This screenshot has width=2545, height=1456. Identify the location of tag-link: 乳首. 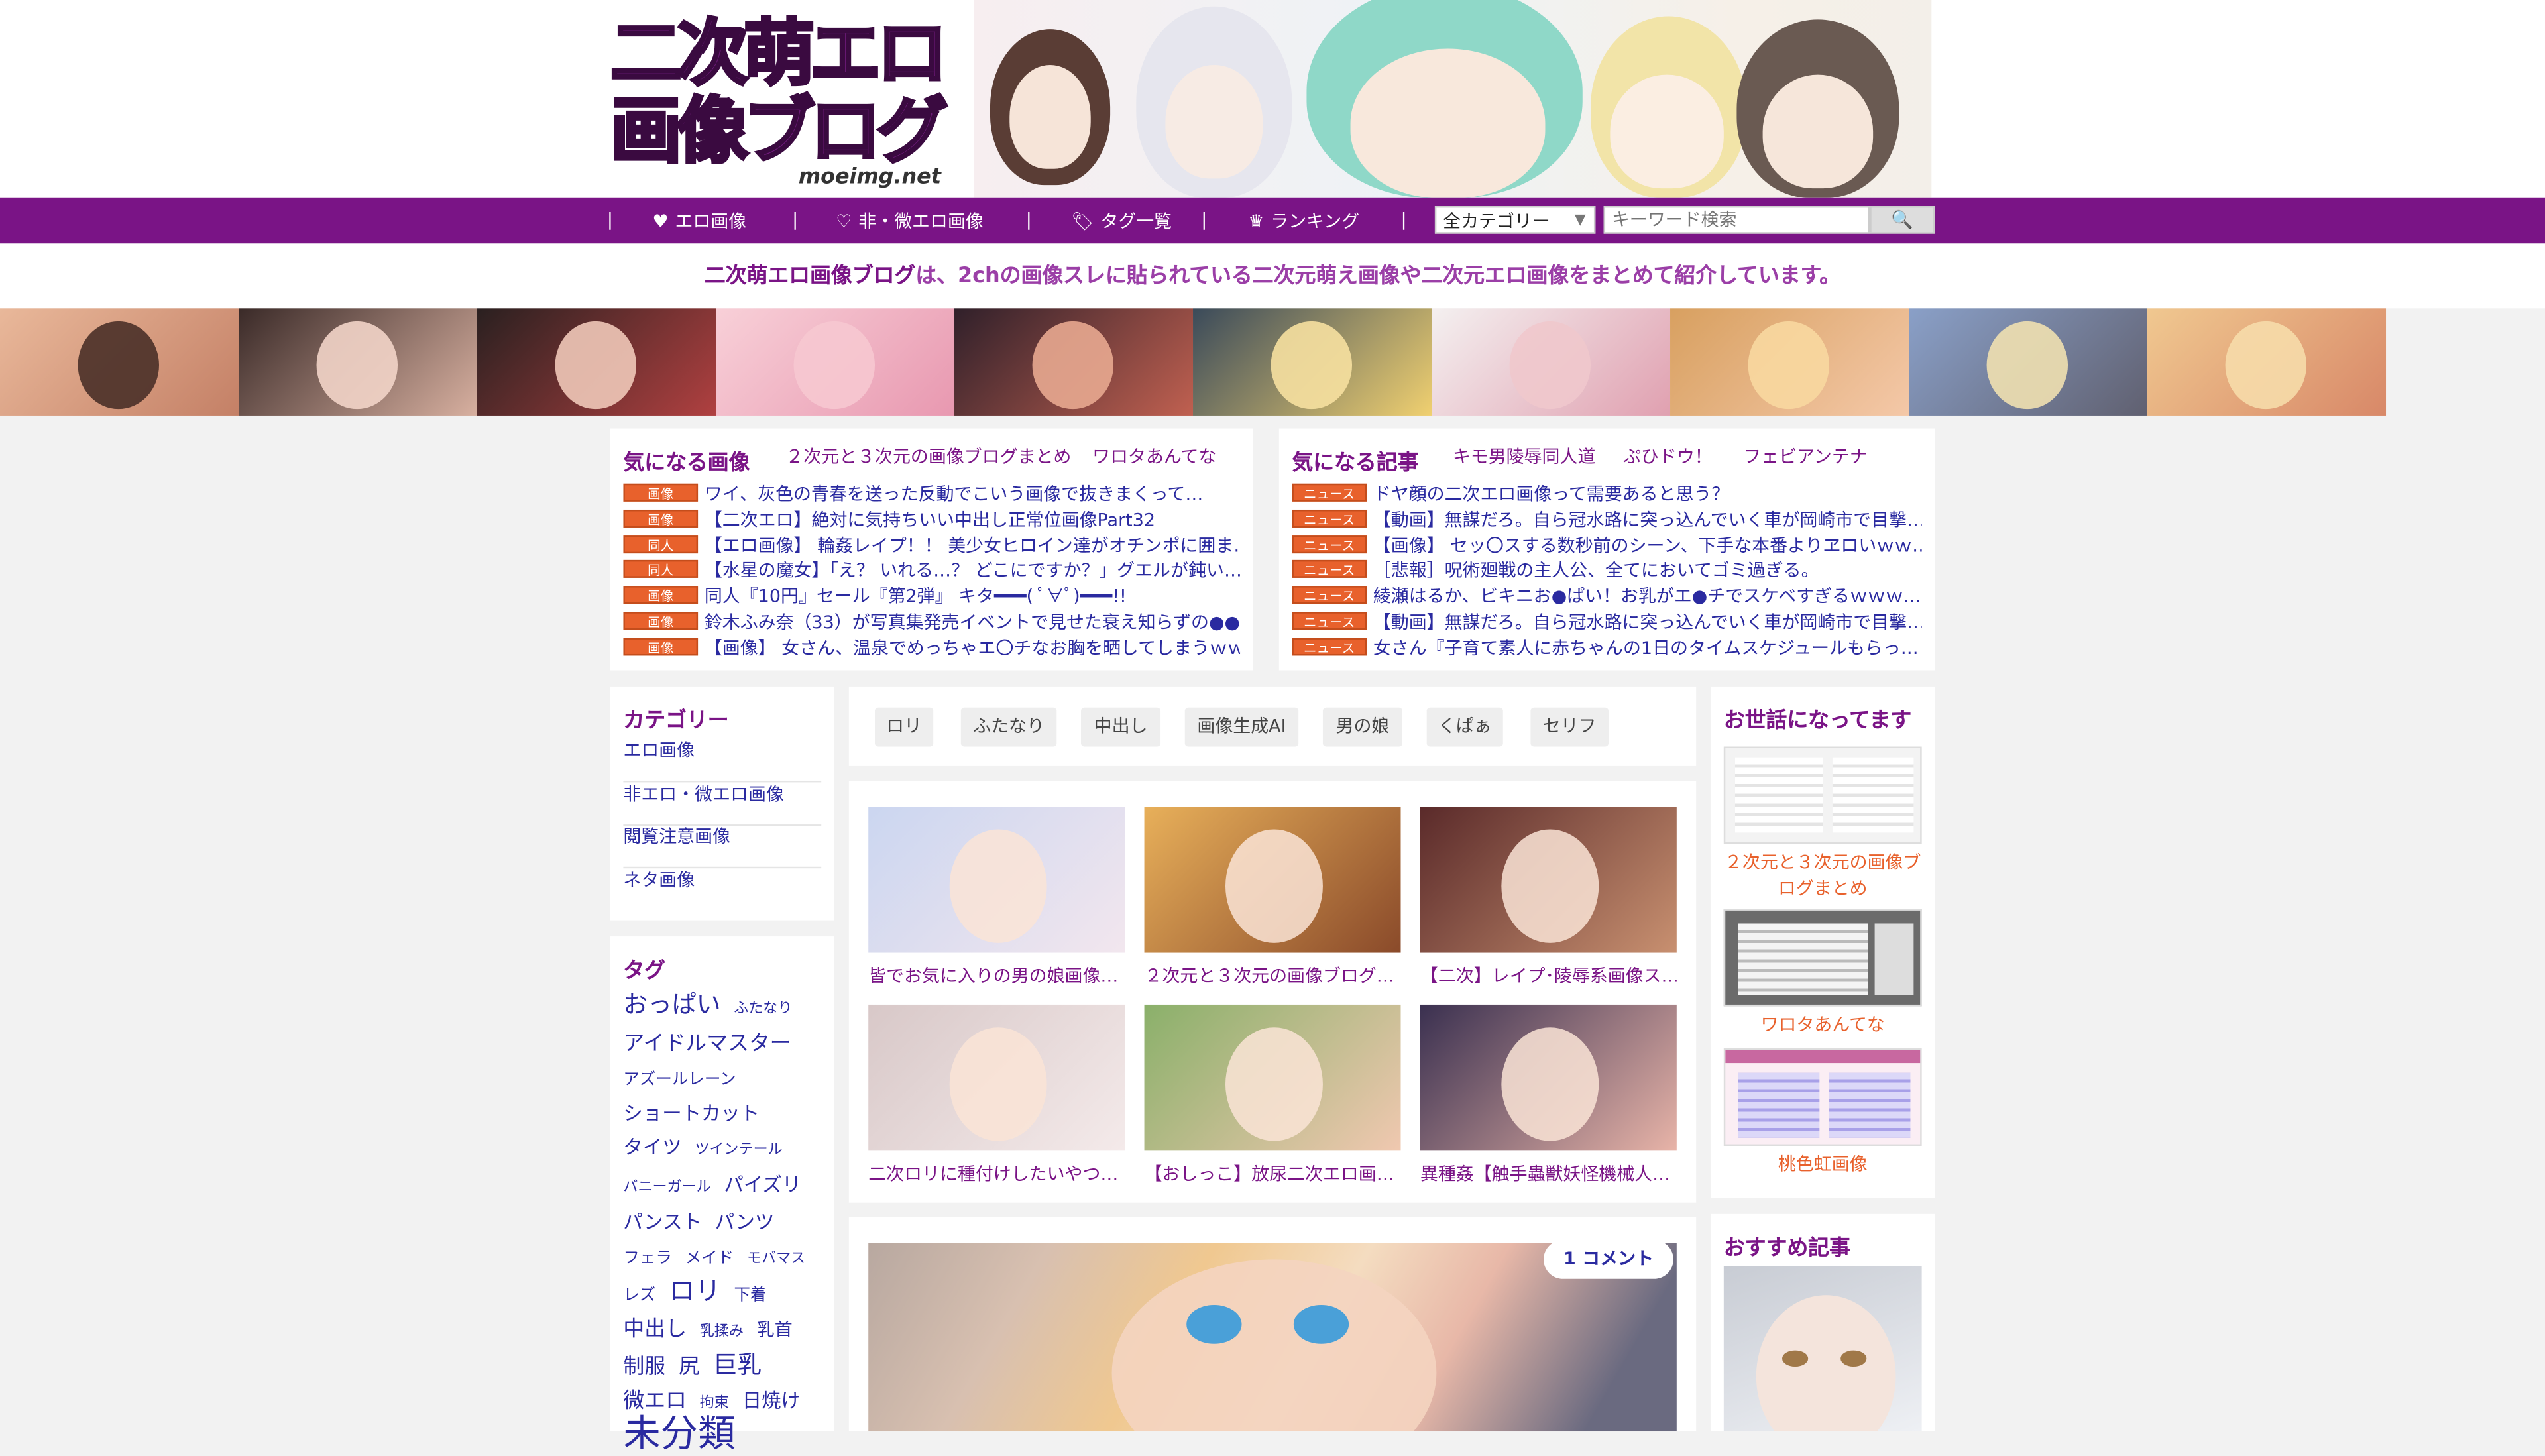
(775, 1330).